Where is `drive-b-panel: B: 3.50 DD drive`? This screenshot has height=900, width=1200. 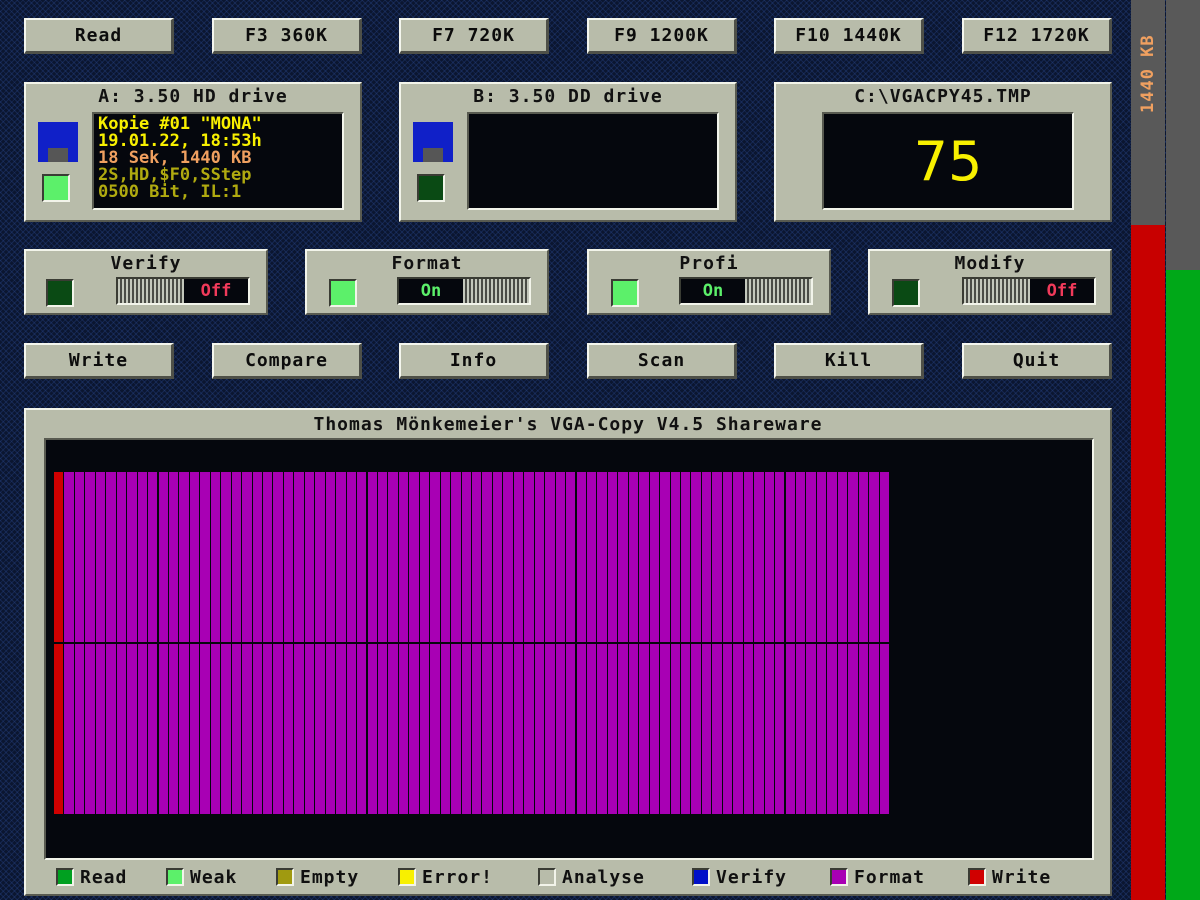 drive-b-panel: B: 3.50 DD drive is located at coordinates (568, 152).